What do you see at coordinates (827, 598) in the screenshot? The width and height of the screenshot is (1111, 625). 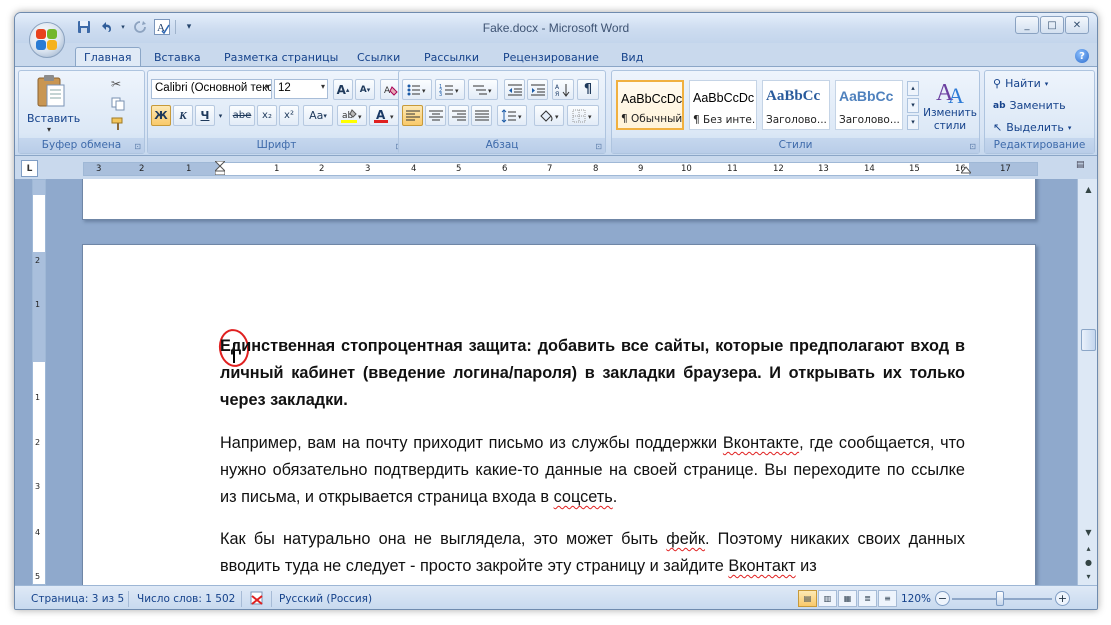 I see `full-screen-reading-icon: ▥` at bounding box center [827, 598].